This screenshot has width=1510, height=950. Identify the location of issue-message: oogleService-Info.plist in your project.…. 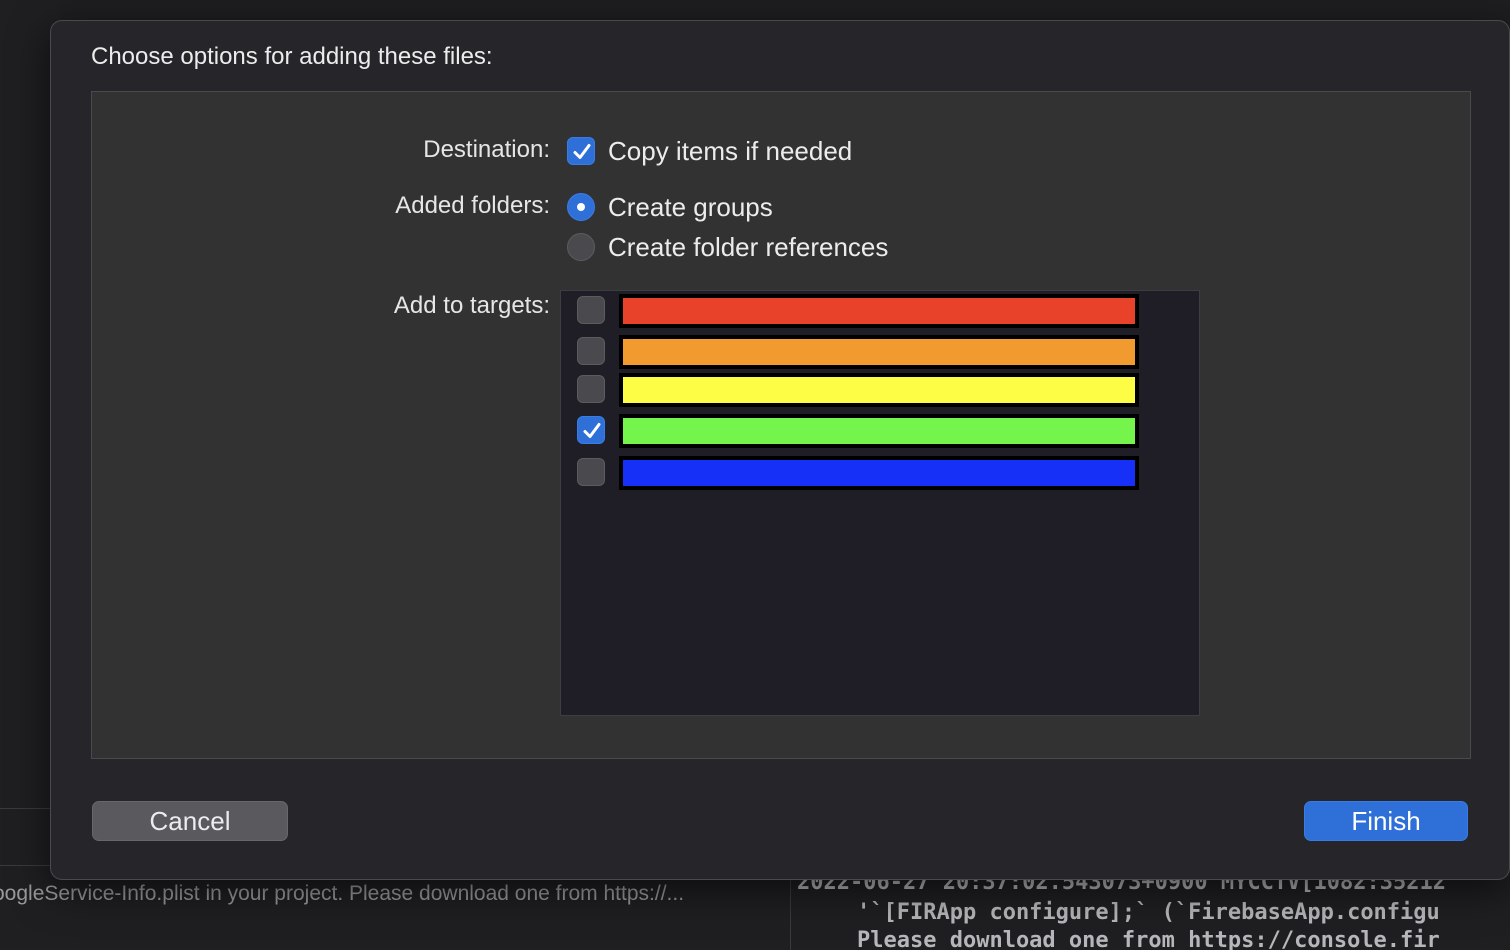
(342, 893).